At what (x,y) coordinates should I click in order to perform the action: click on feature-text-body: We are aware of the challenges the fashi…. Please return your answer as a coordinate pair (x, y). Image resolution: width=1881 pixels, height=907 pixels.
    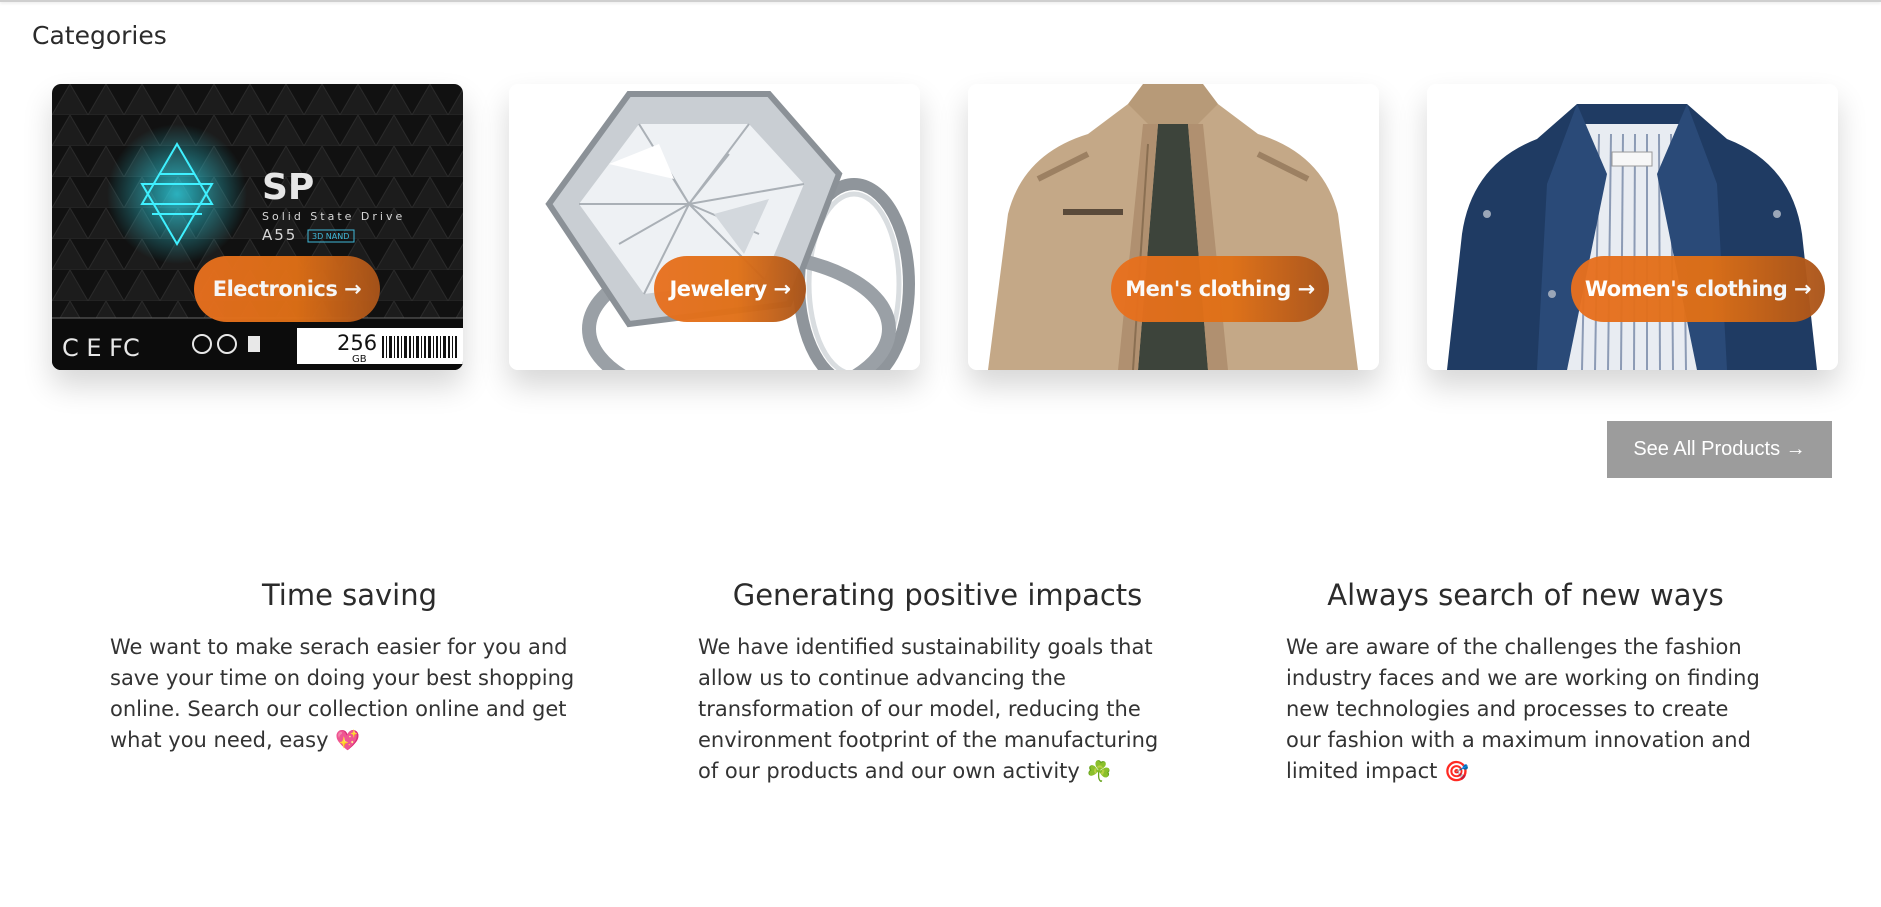
    Looking at the image, I should click on (1523, 709).